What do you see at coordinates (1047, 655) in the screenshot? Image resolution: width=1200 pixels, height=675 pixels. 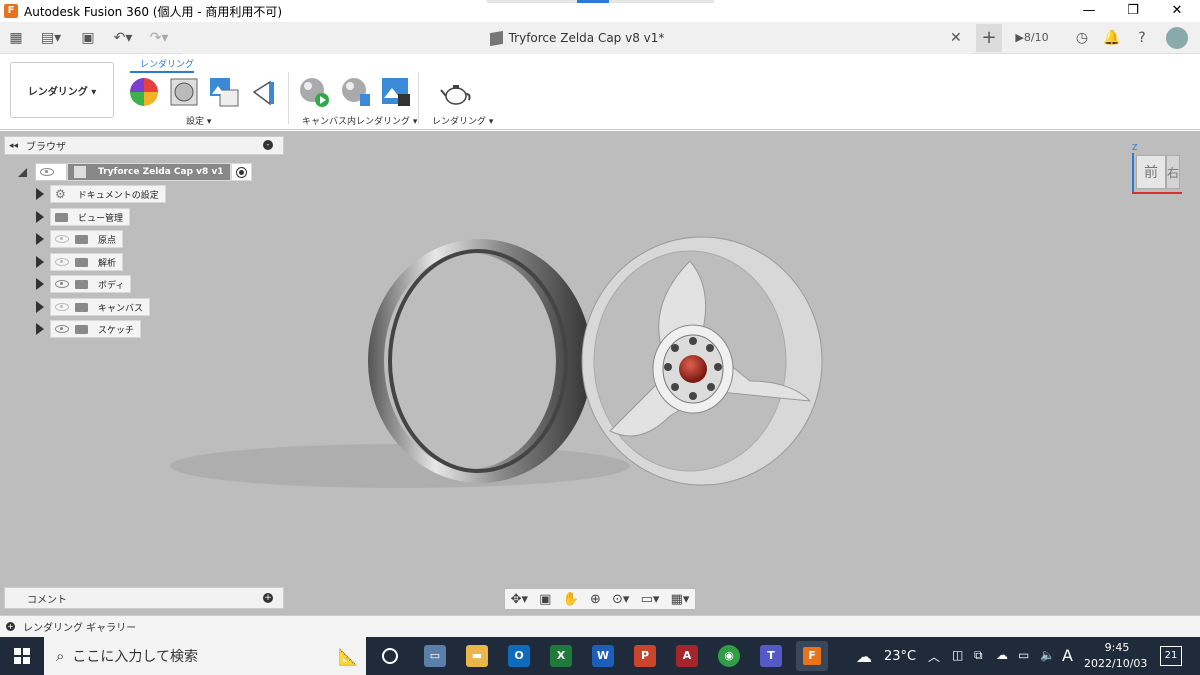 I see `volume-muted-icon: 🔈` at bounding box center [1047, 655].